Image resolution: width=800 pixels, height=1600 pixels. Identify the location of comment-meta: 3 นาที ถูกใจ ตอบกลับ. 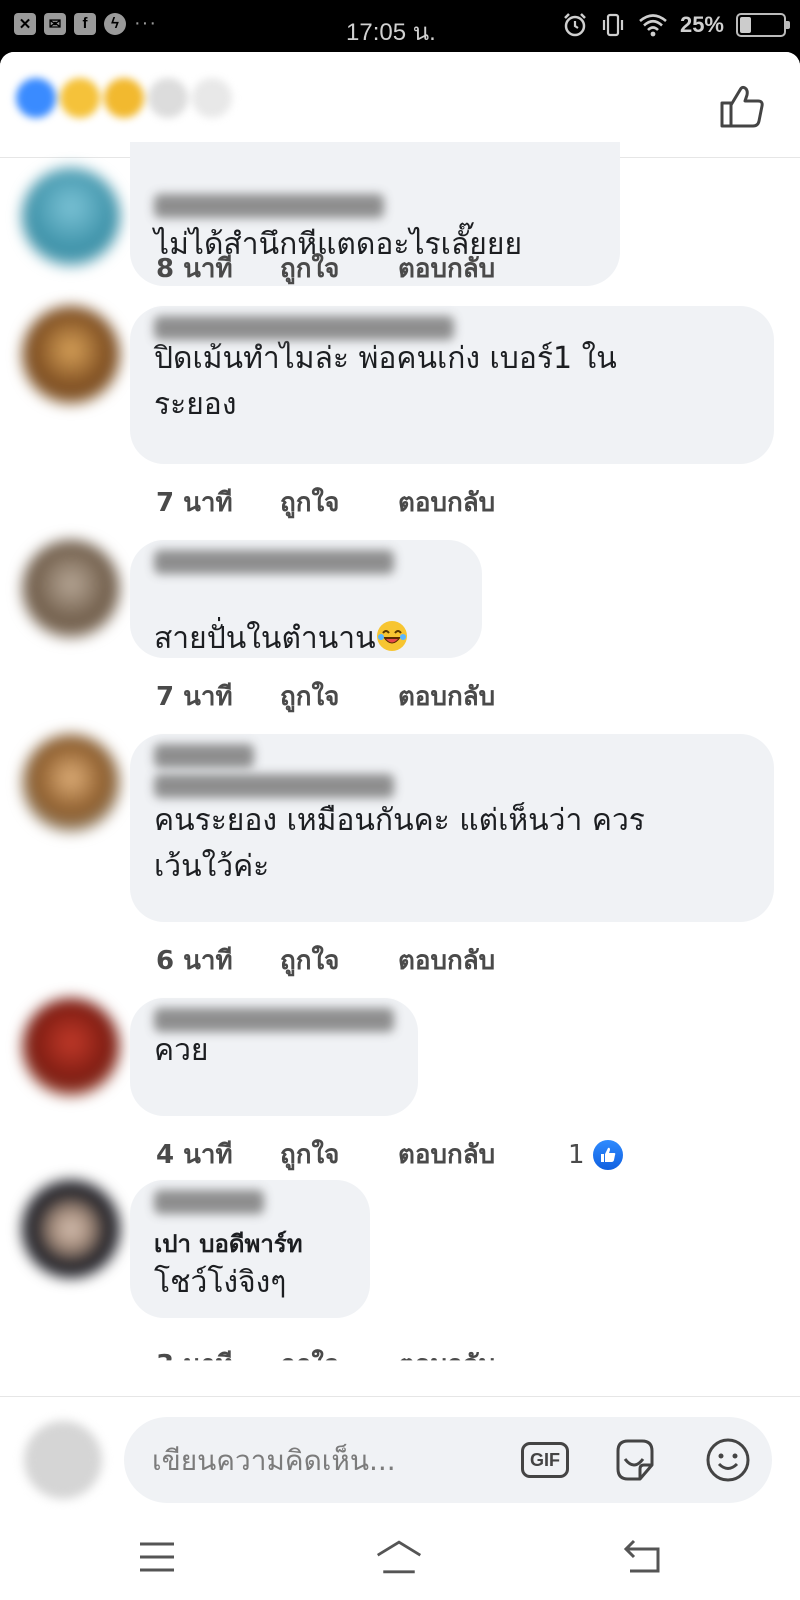
(362, 1362).